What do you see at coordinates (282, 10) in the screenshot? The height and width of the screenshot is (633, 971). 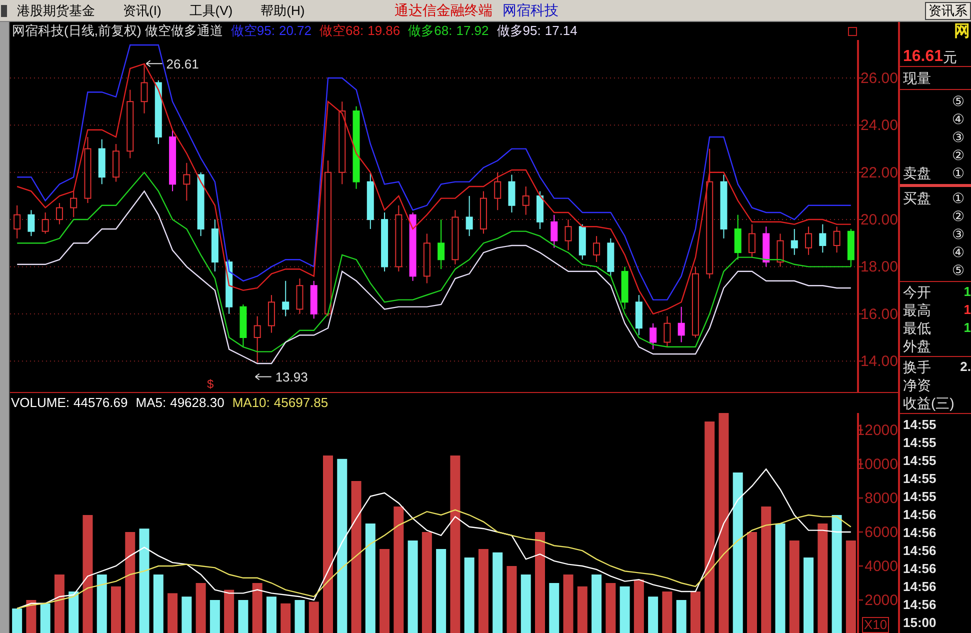 I see `menu-item: 帮助(H)` at bounding box center [282, 10].